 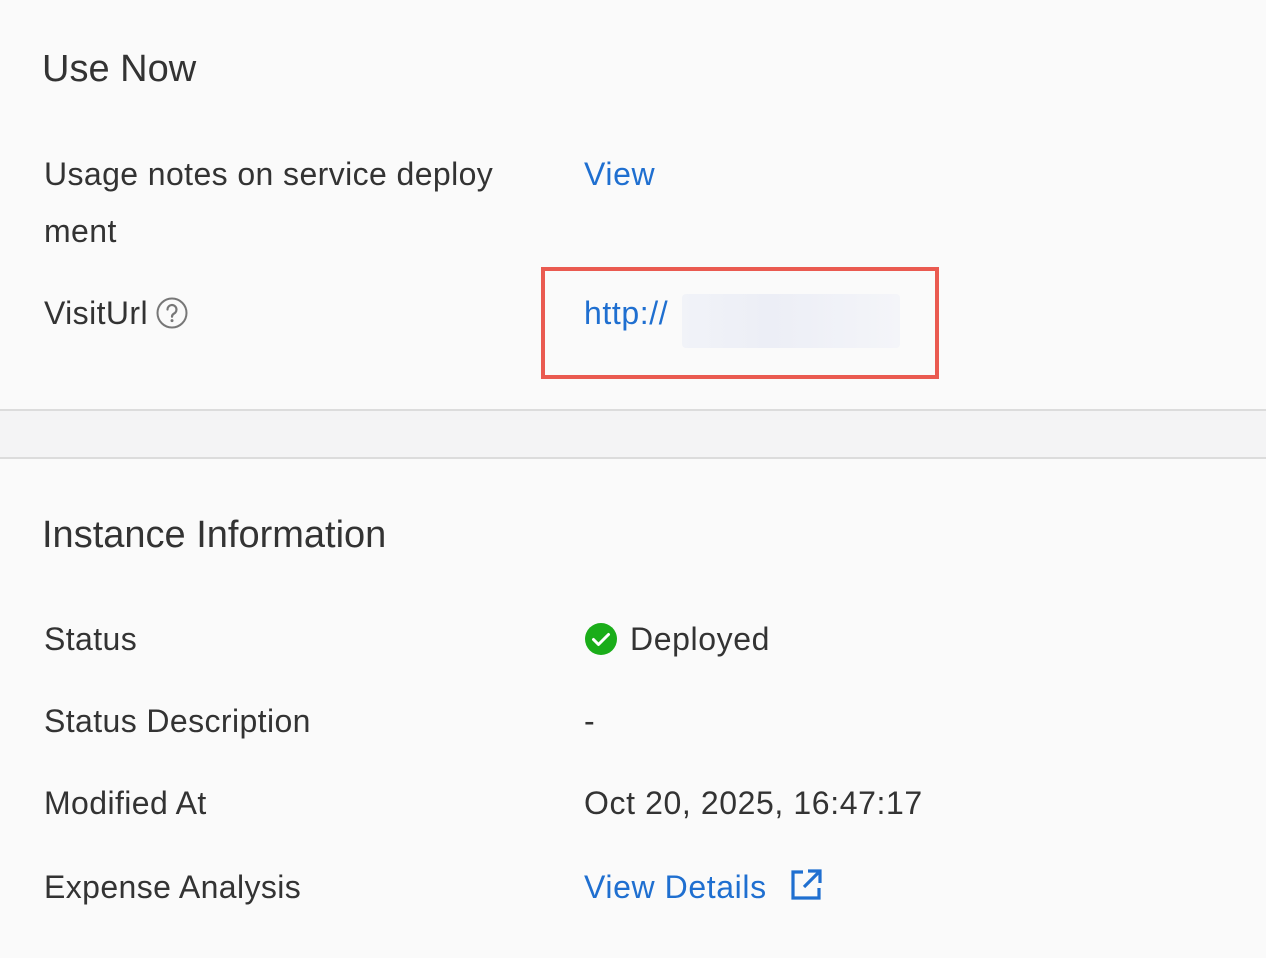 What do you see at coordinates (268, 203) in the screenshot?
I see `usage-notes-label: Usage notes on service deploy ment` at bounding box center [268, 203].